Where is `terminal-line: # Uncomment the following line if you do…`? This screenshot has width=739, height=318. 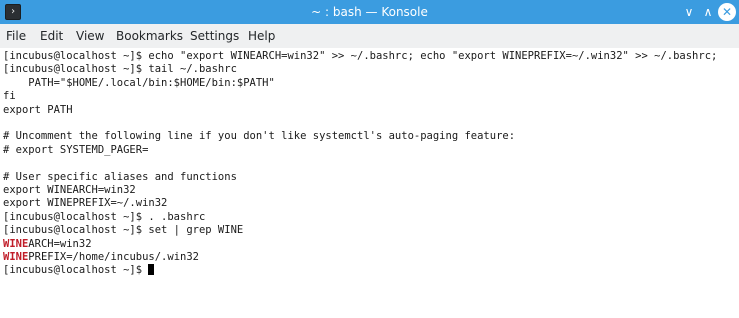 terminal-line: # Uncomment the following line if you do… is located at coordinates (259, 136).